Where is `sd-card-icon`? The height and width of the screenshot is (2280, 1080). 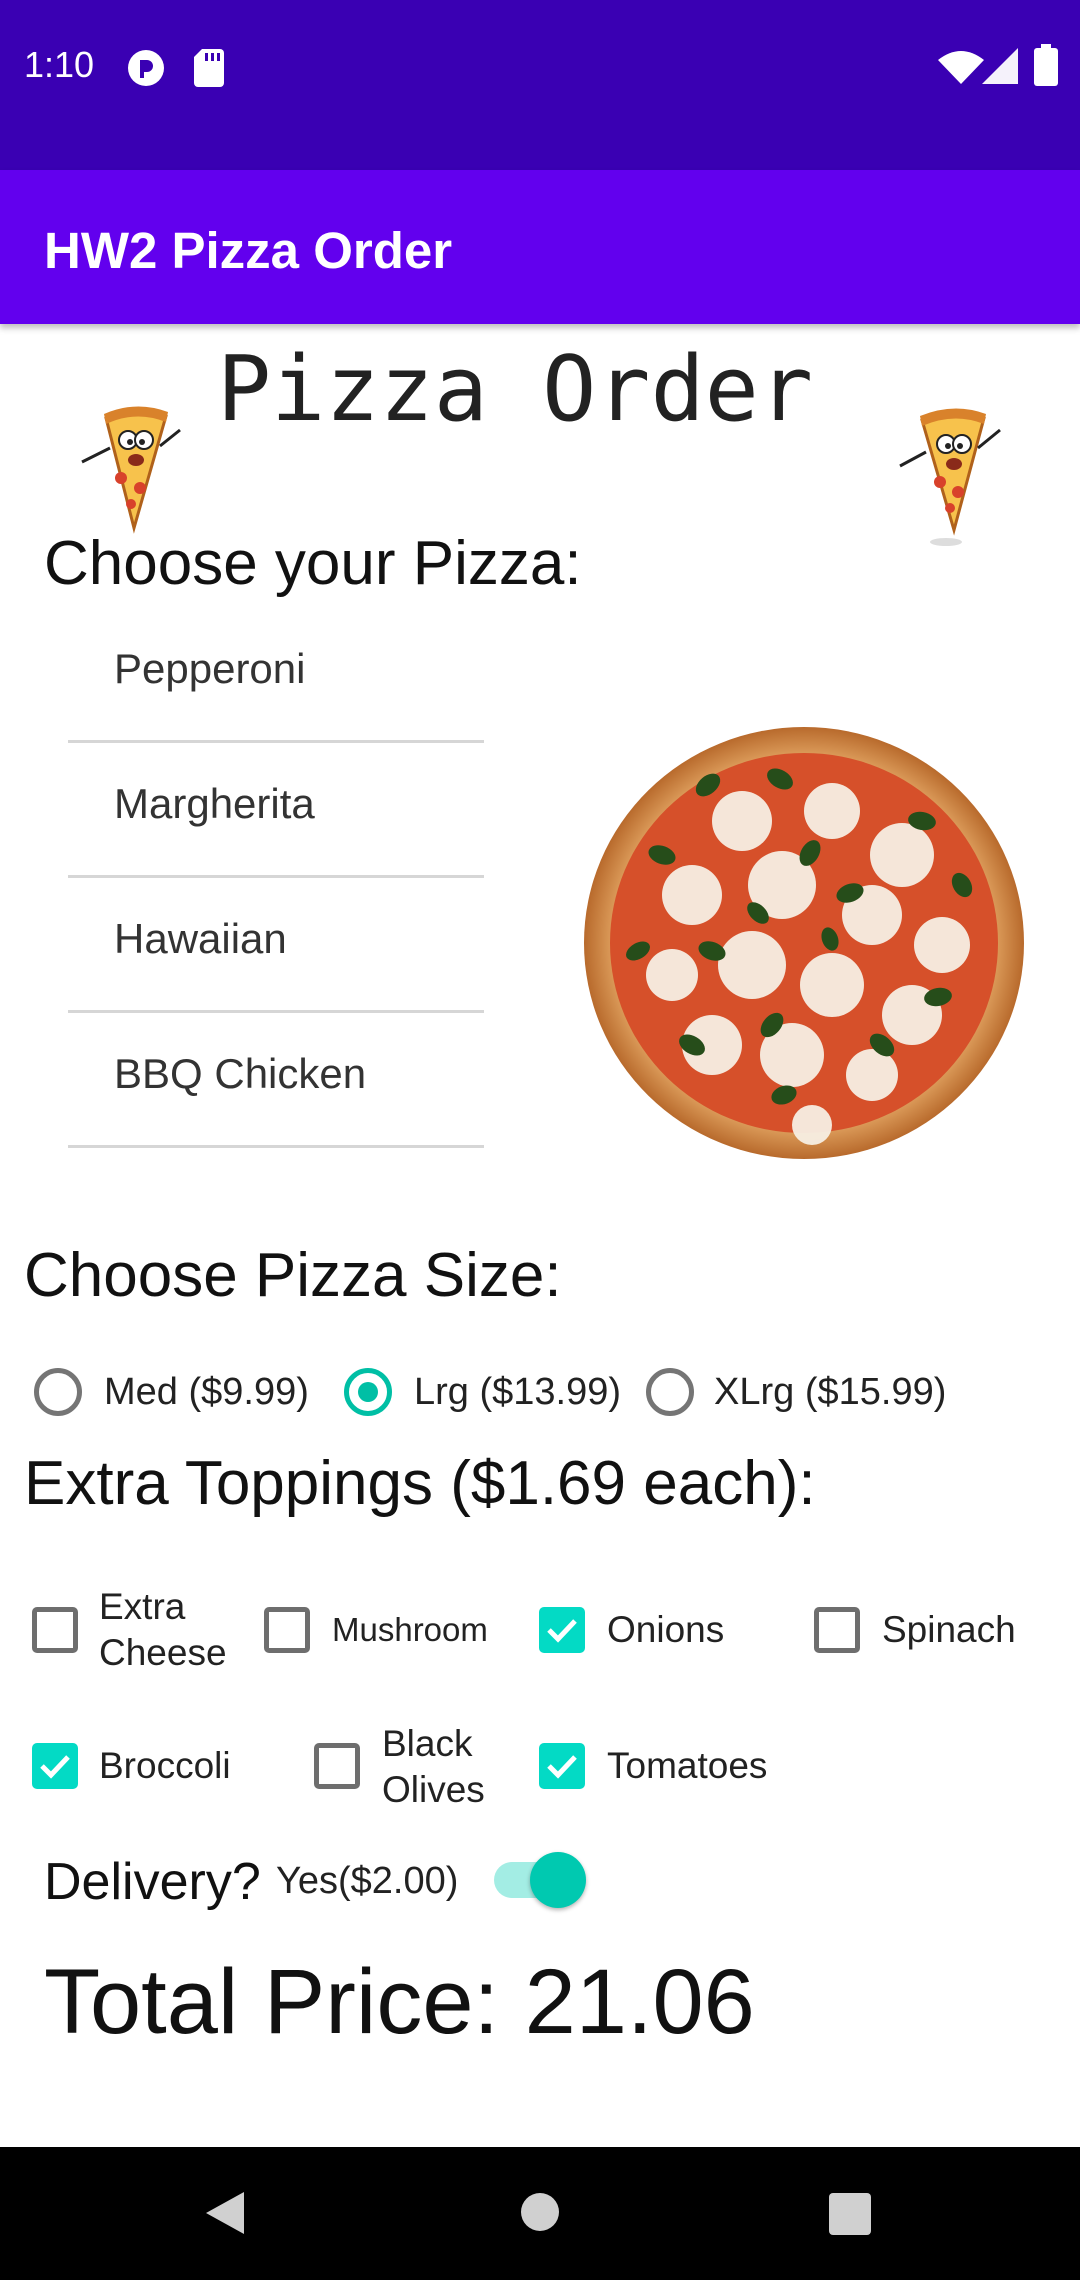 sd-card-icon is located at coordinates (209, 68).